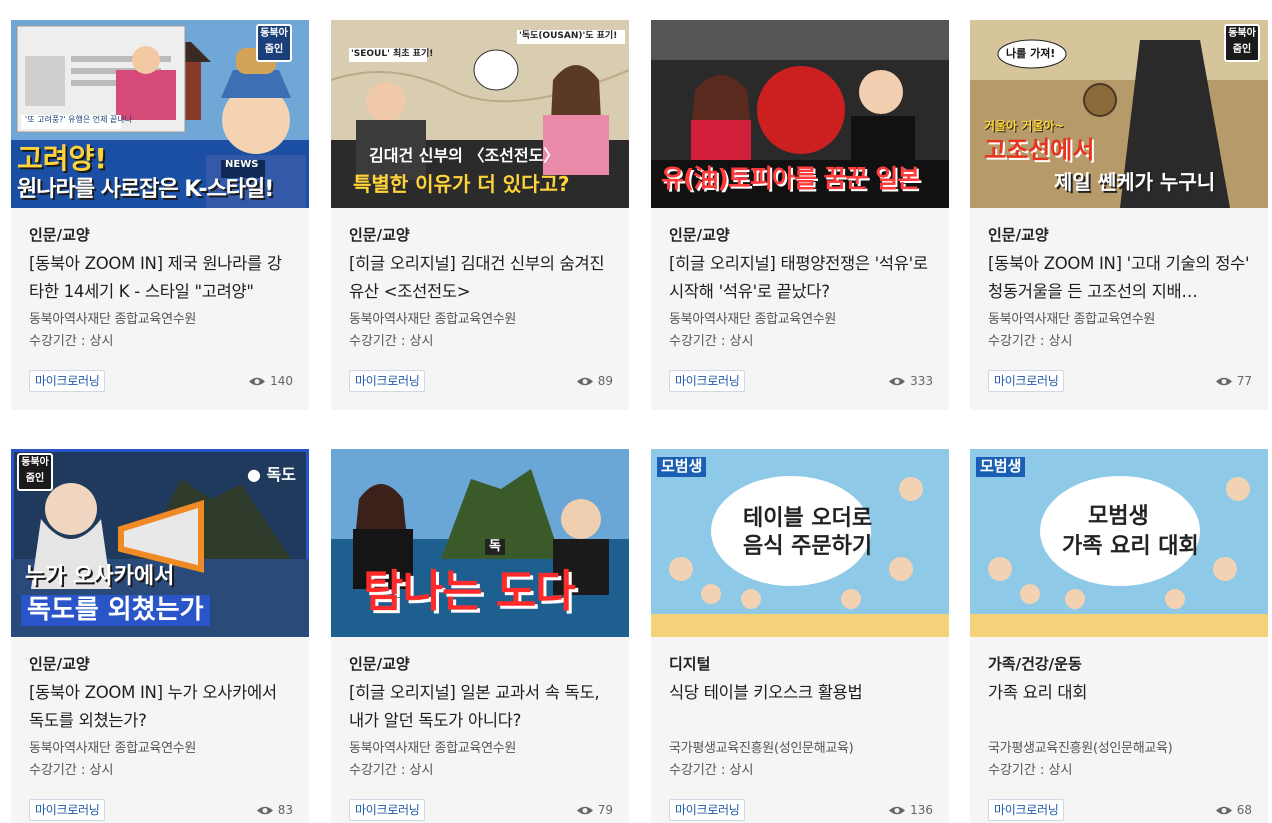  Describe the element at coordinates (808, 518) in the screenshot. I see `thumb-line: 테이블 오더로` at that location.